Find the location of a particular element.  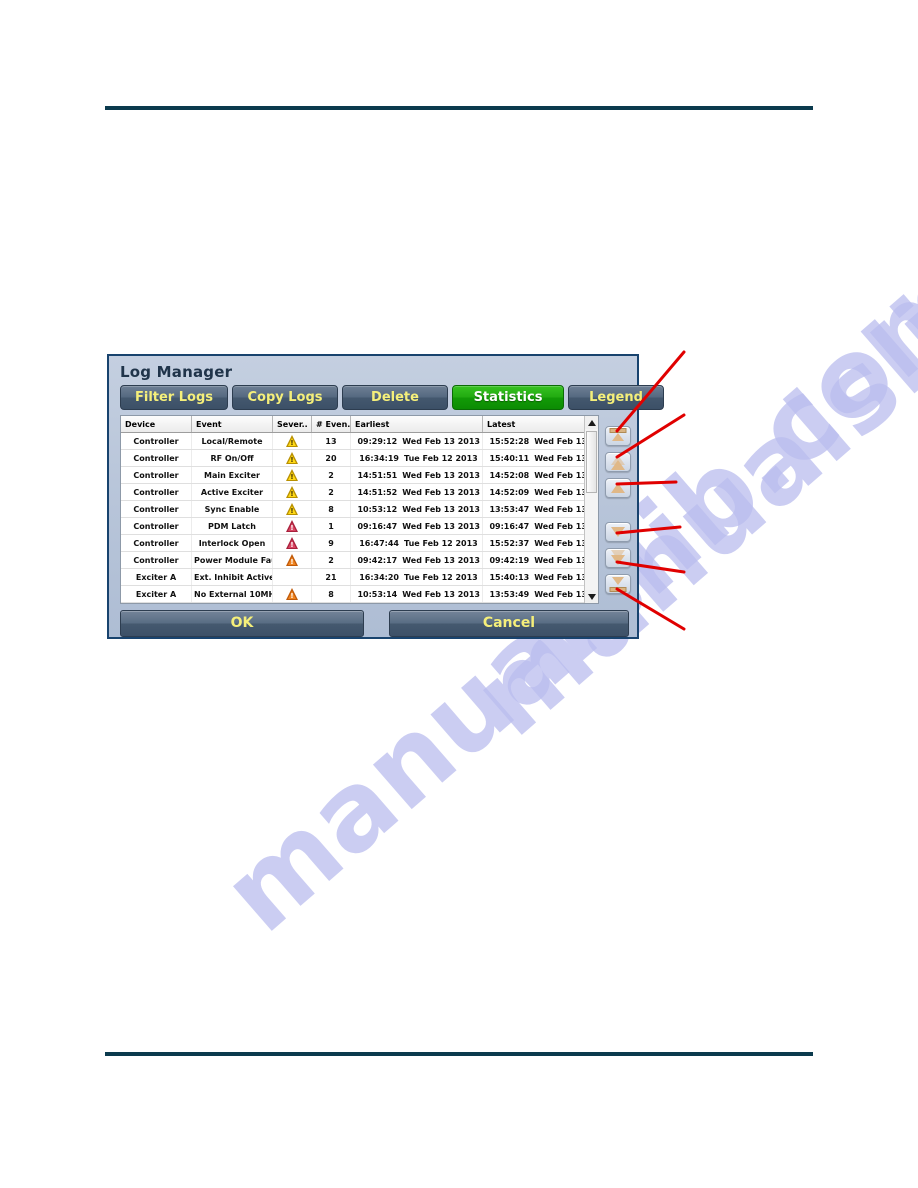

arrow-down-icon is located at coordinates (618, 532).